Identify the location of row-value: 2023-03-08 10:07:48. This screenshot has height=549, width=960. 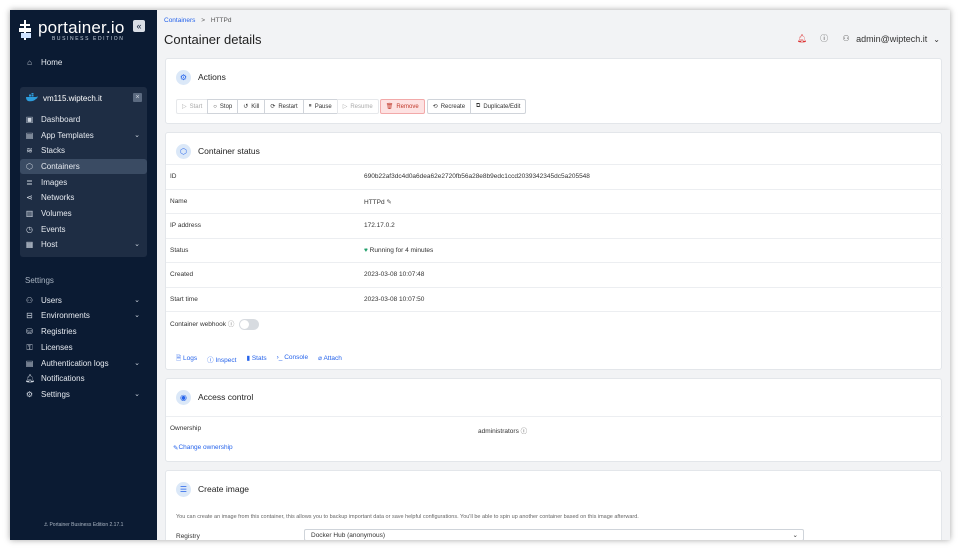
(394, 274).